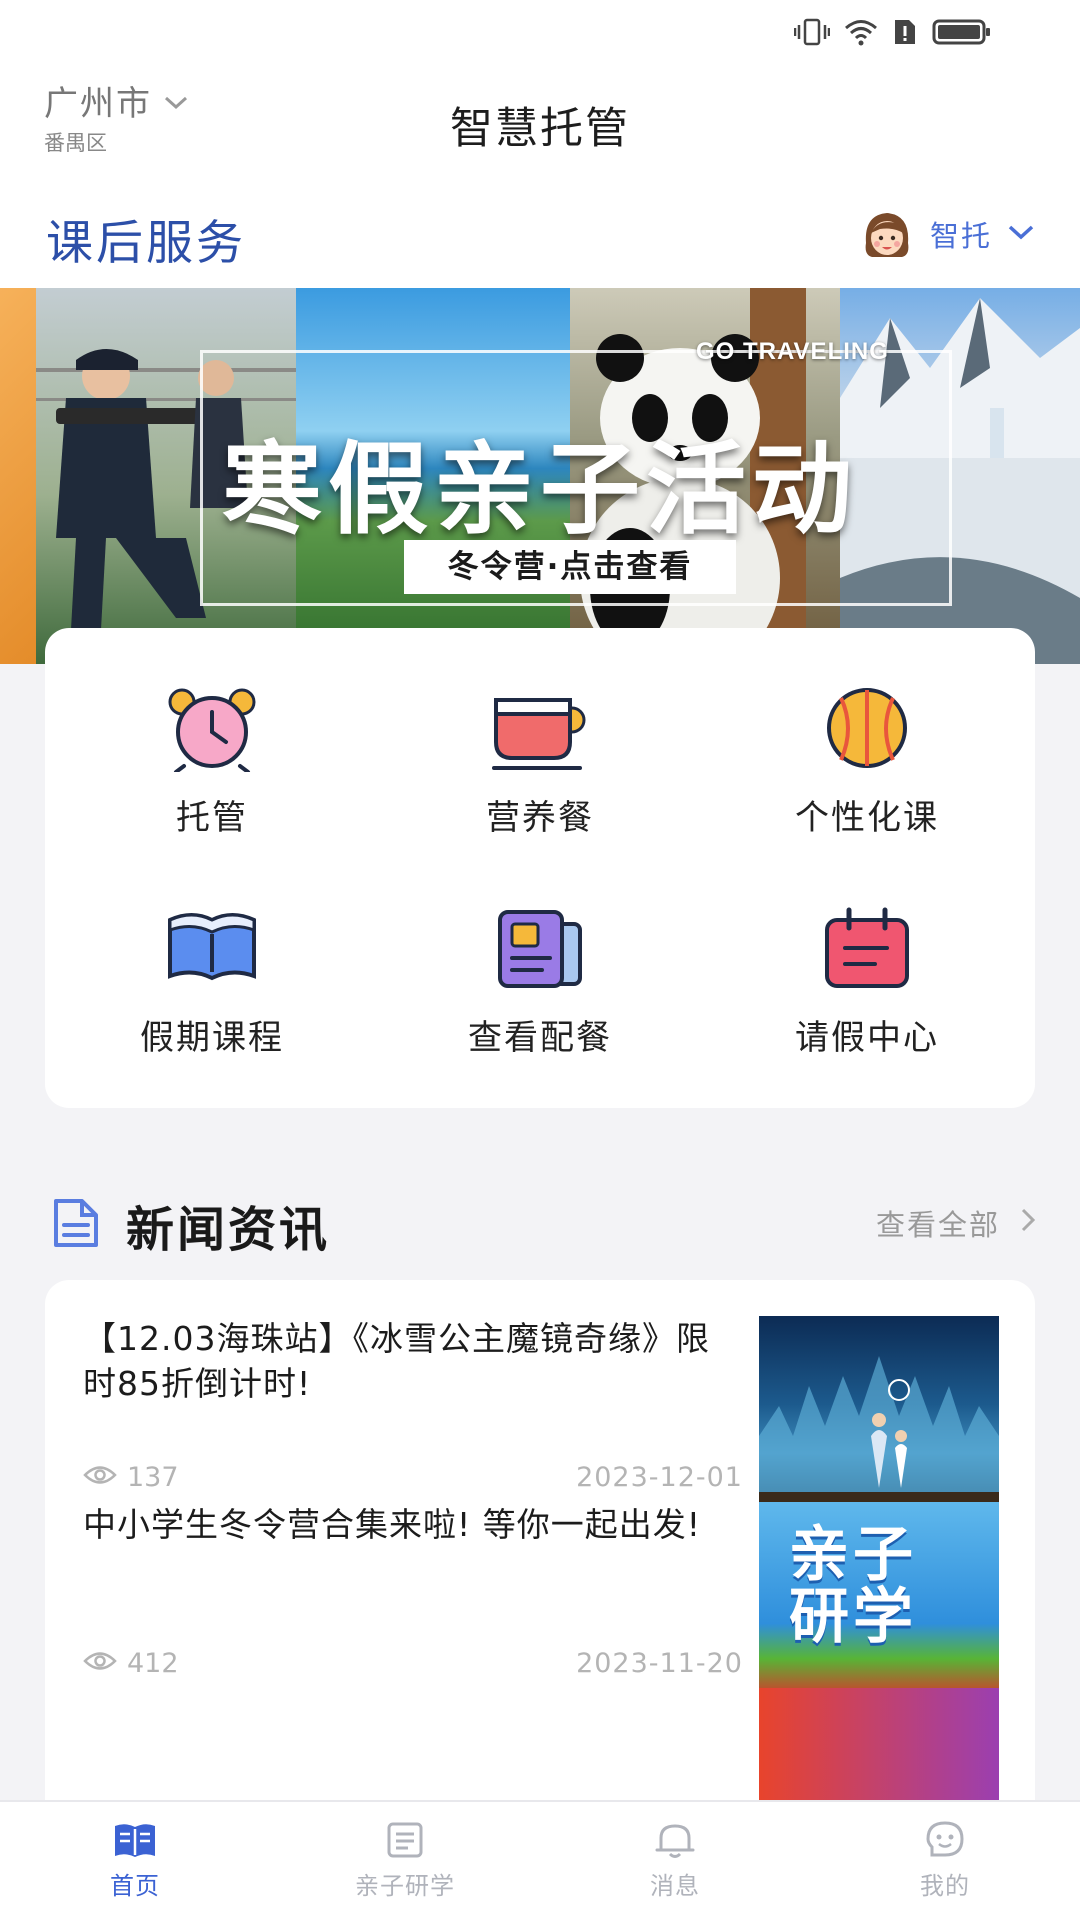 Image resolution: width=1080 pixels, height=1920 pixels. I want to click on document-icon, so click(76, 1225).